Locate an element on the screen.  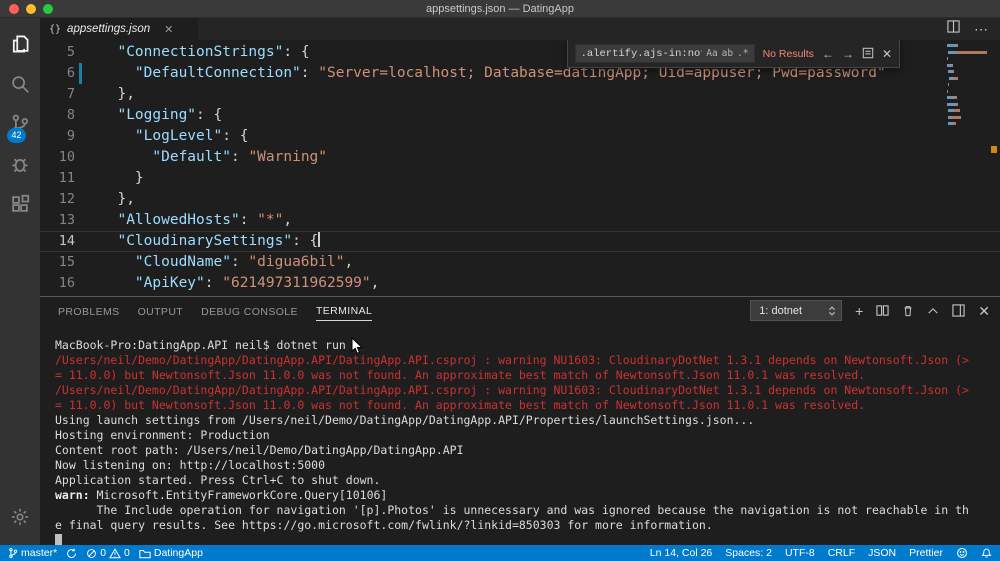
scm-badge: 42 is located at coordinates (16, 135).